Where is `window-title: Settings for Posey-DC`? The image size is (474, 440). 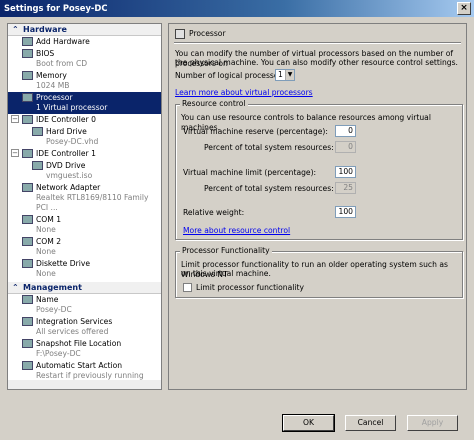
window-title: Settings for Posey-DC is located at coordinates (56, 8).